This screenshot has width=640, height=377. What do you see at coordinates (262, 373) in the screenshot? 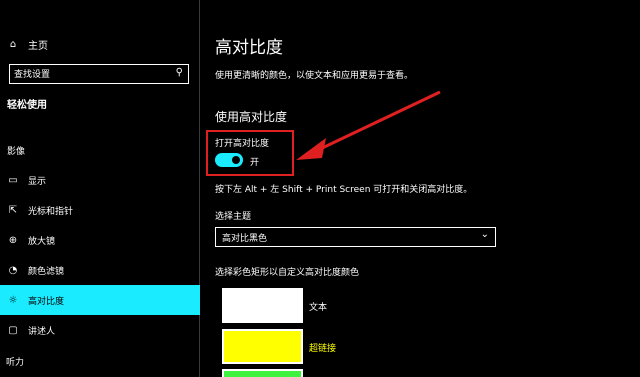
I see `disabled-text-color-swatch` at bounding box center [262, 373].